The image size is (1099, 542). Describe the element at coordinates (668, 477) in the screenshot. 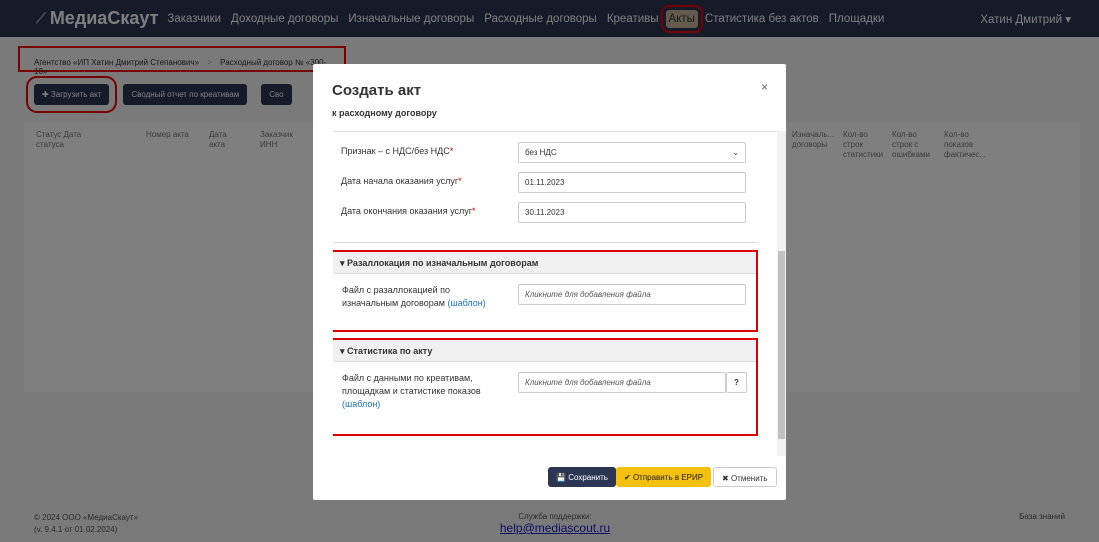

I see `send-label: Отправить в ЕРИР` at that location.